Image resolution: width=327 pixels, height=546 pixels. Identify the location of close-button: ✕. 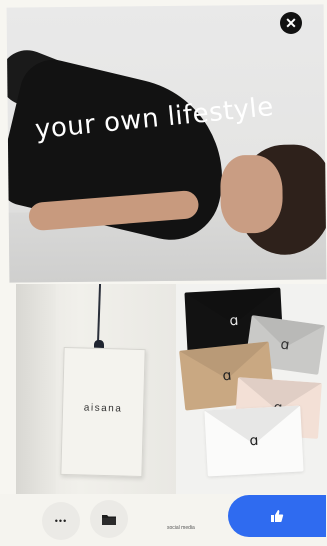
(291, 23).